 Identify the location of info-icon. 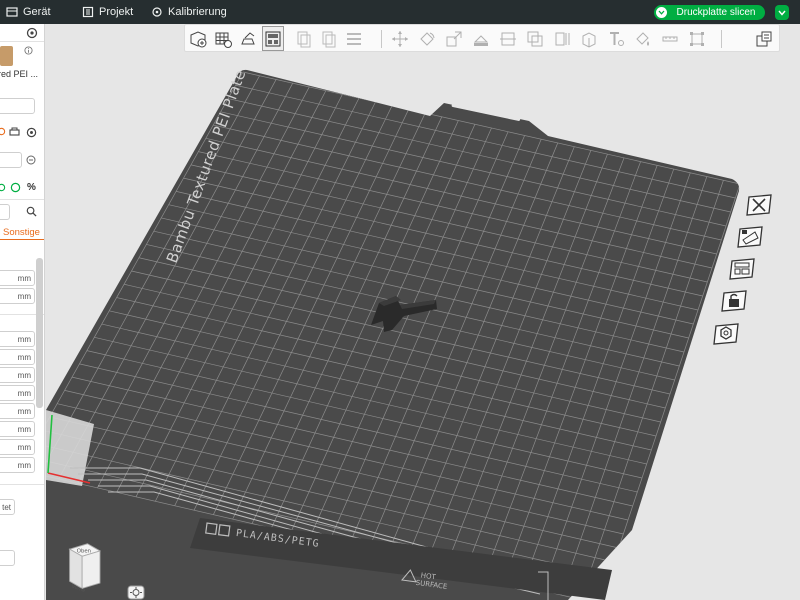
(28, 50).